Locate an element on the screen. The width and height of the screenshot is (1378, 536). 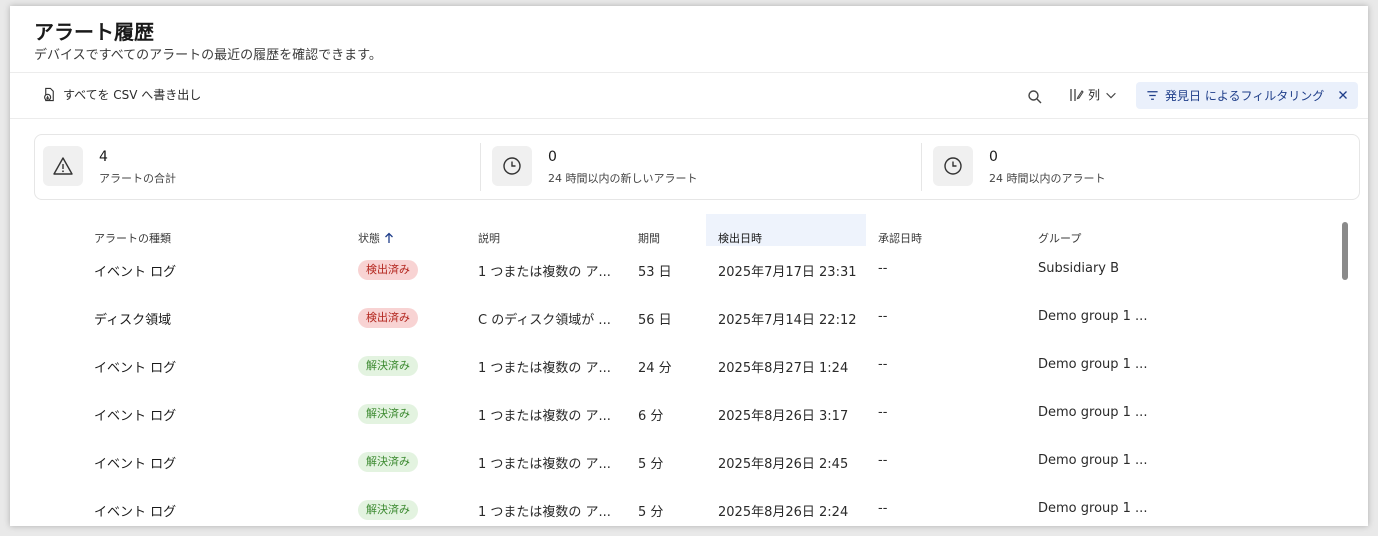
export-icon is located at coordinates (49, 94).